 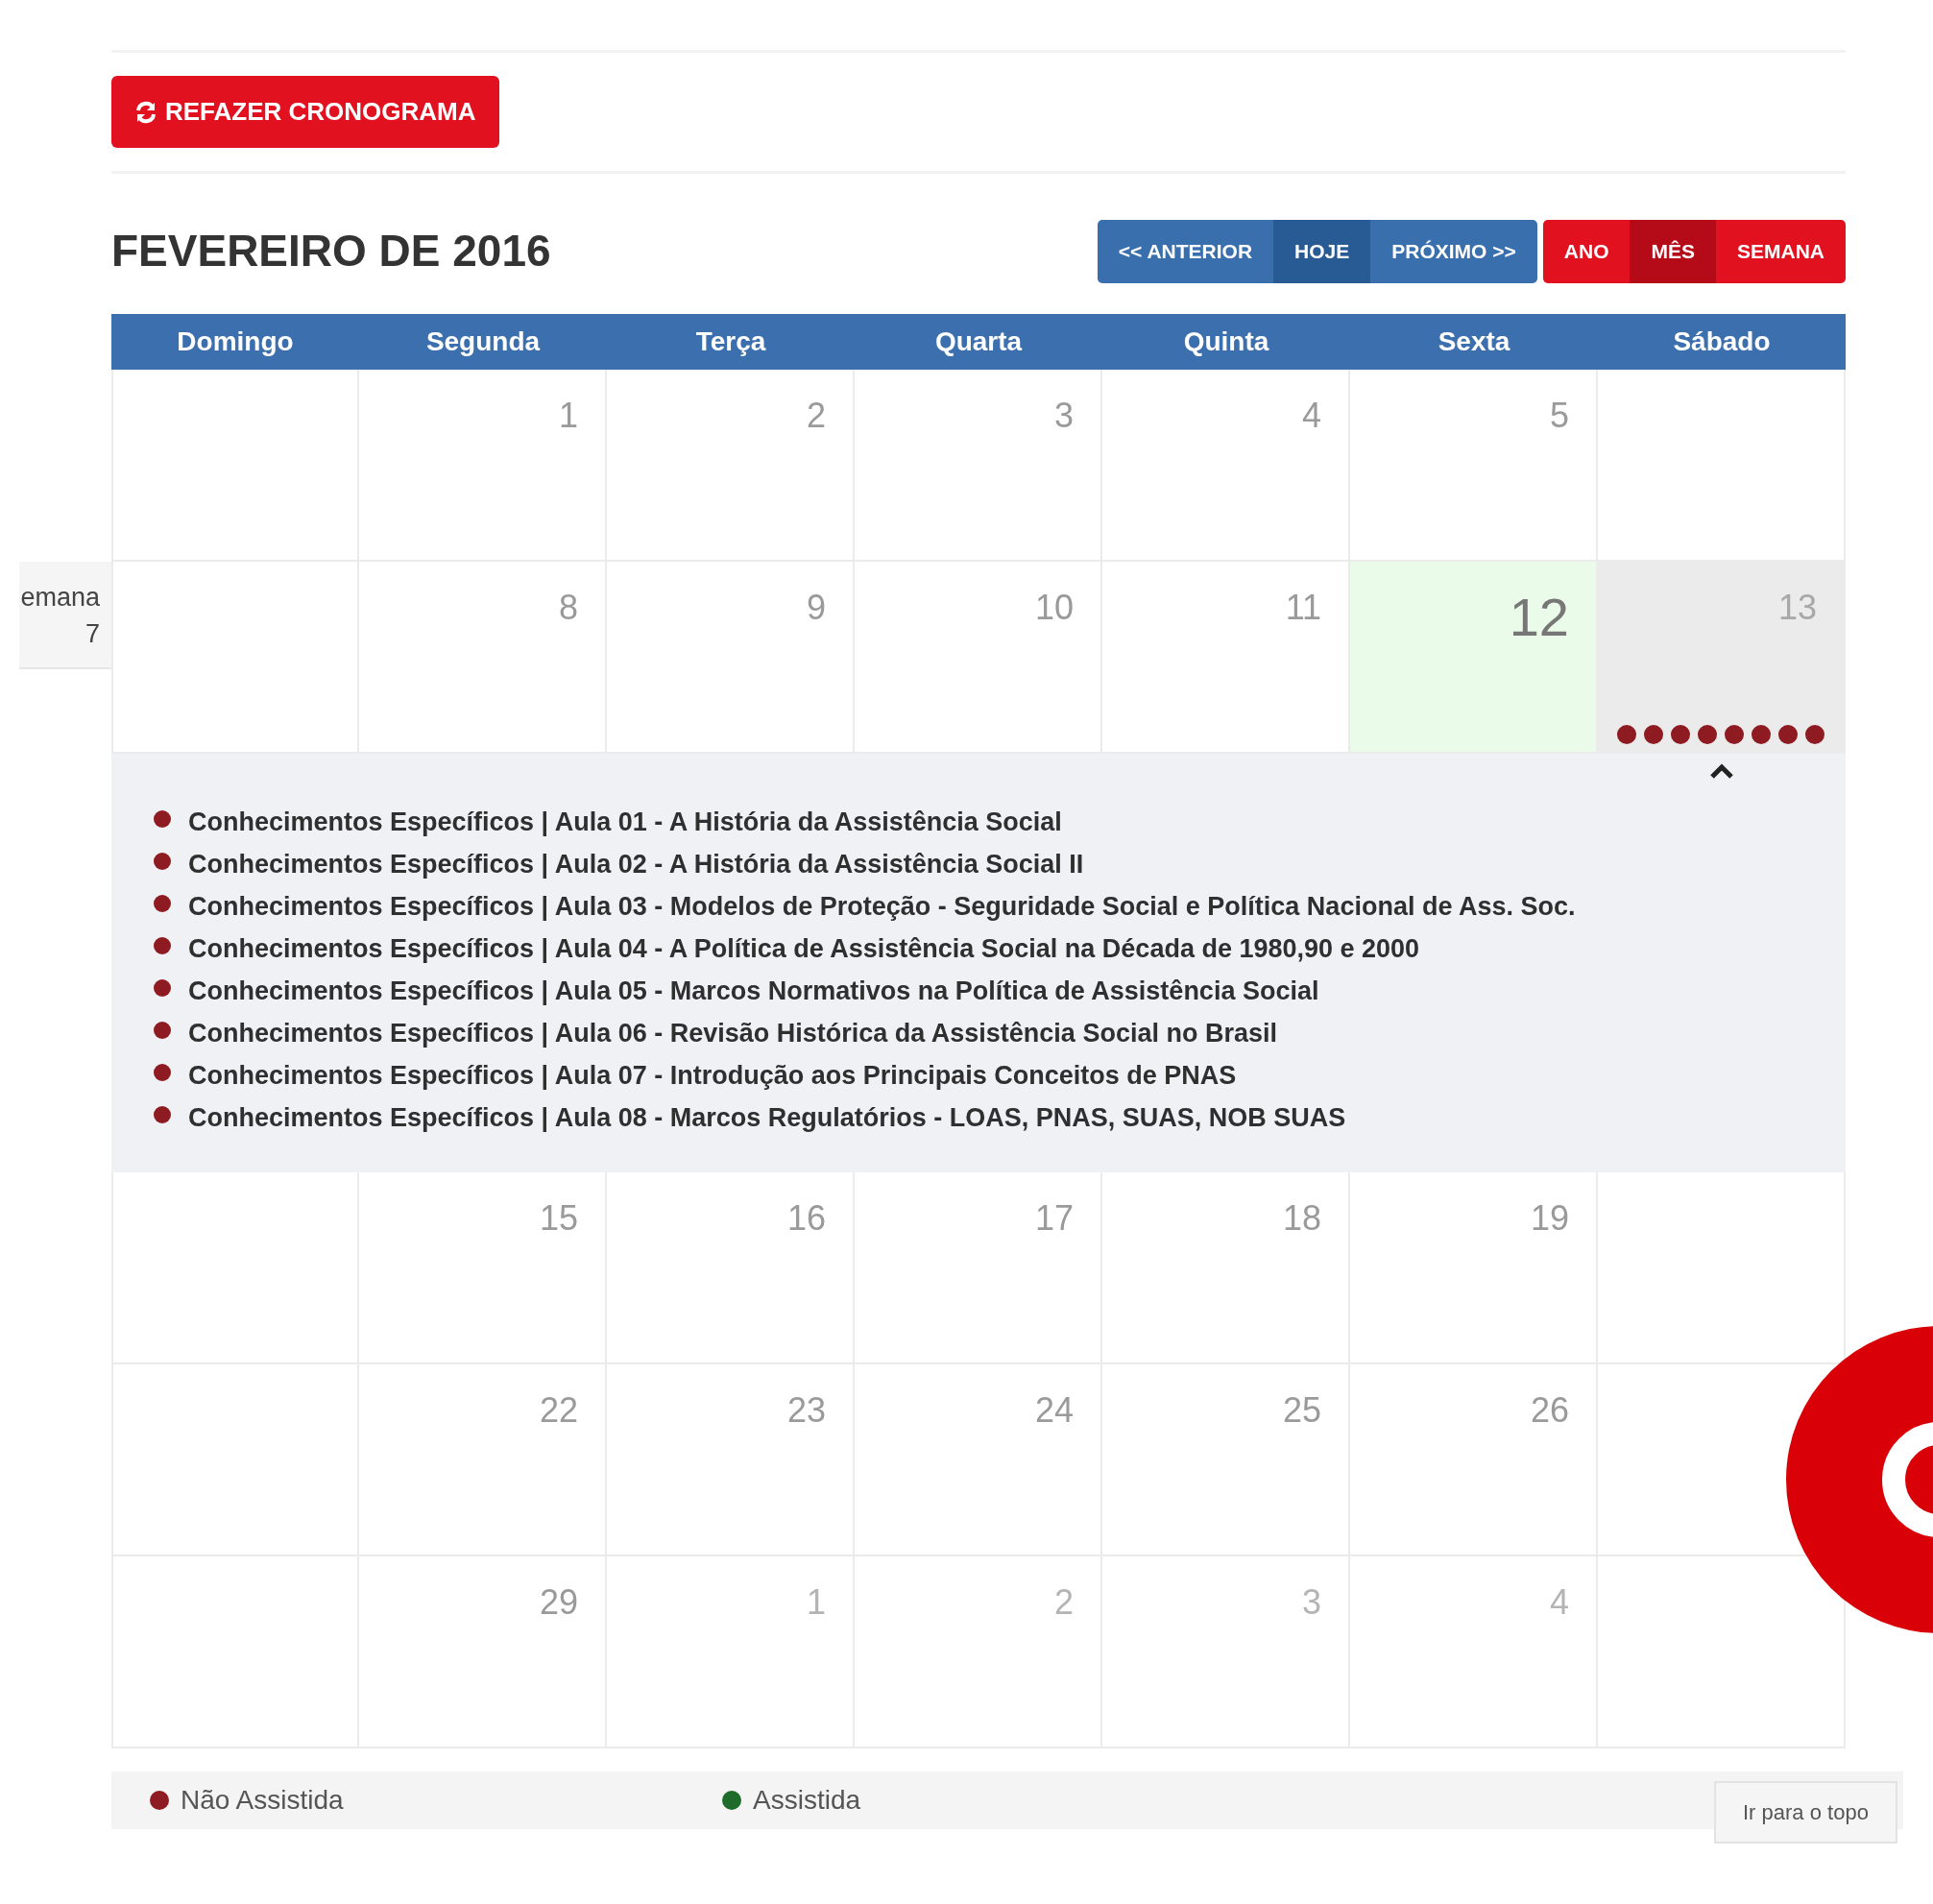 What do you see at coordinates (978, 342) in the screenshot?
I see `weekday-header-bar: Domingo Segunda Terça Quarta Quinta Sexta Sábado` at bounding box center [978, 342].